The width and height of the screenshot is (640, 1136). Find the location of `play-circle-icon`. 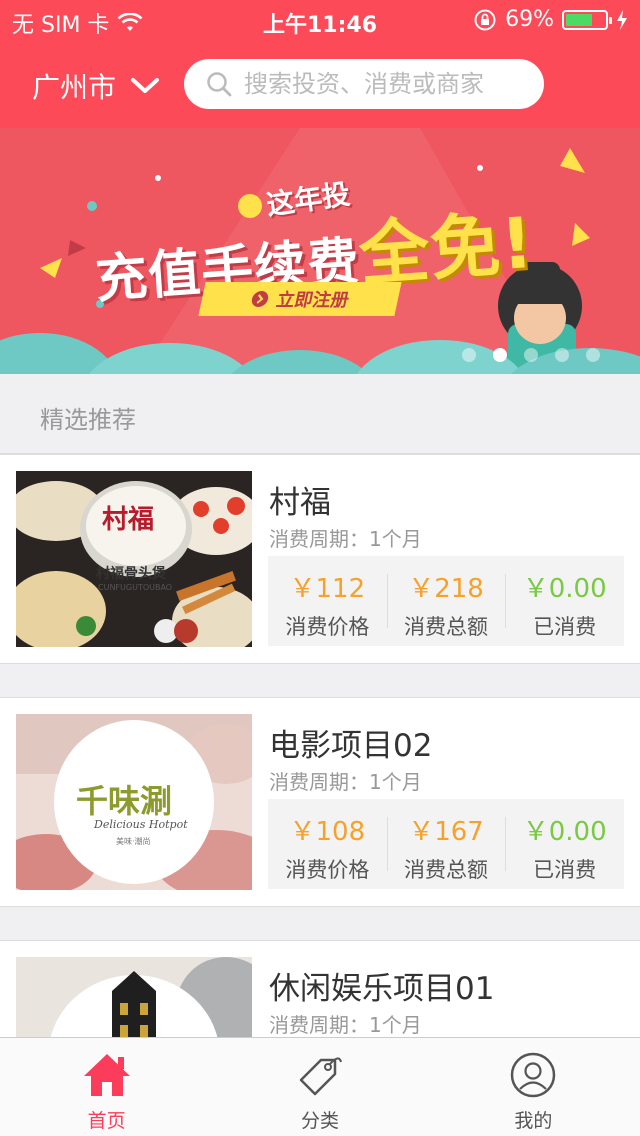

play-circle-icon is located at coordinates (260, 299).